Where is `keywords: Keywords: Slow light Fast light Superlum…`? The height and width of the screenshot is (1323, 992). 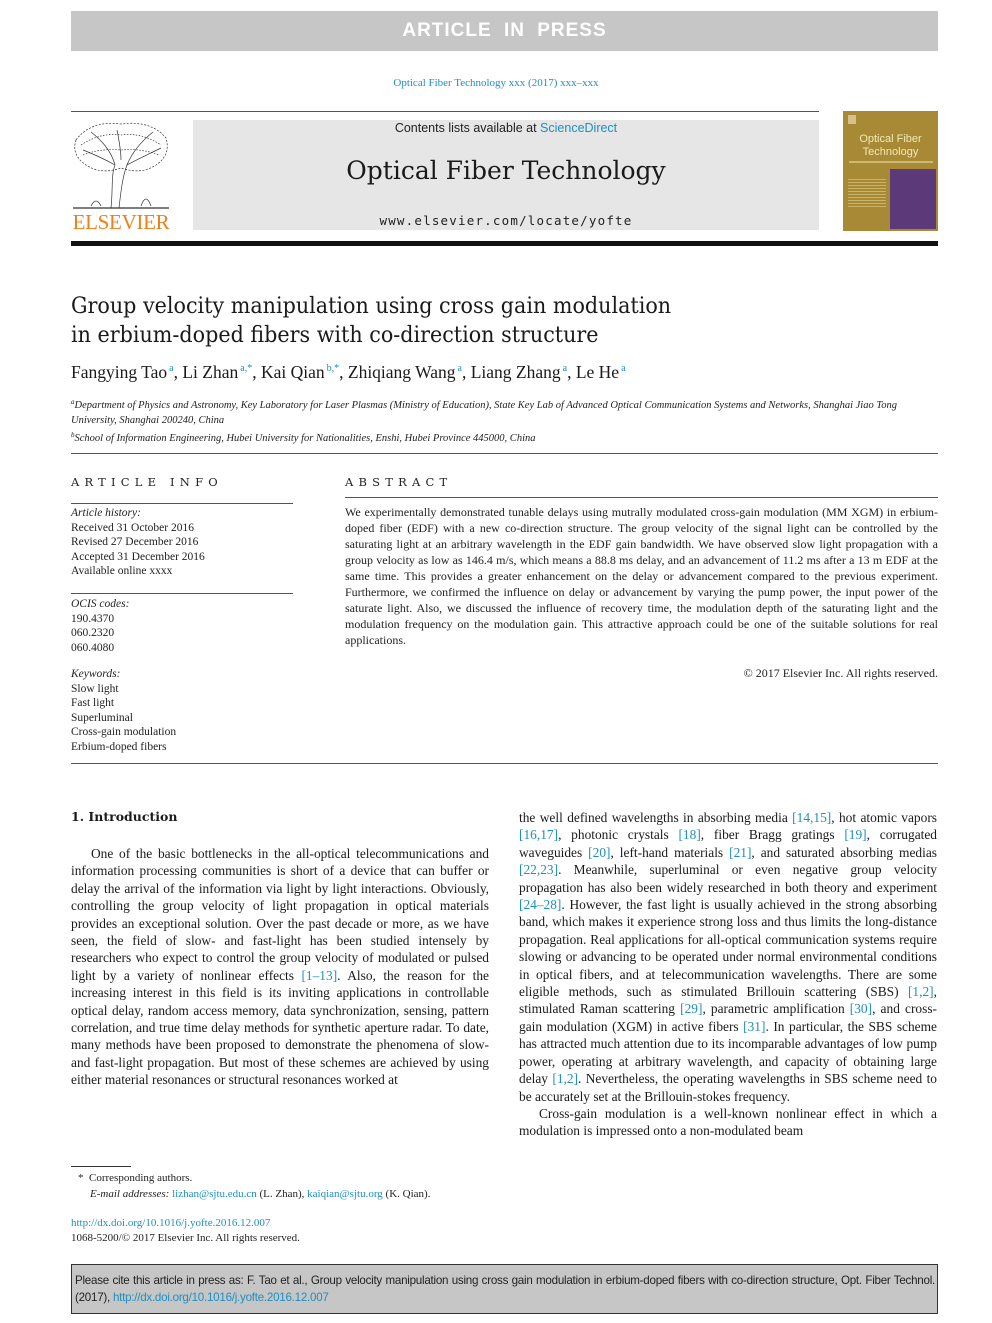 keywords: Keywords: Slow light Fast light Superlum… is located at coordinates (123, 710).